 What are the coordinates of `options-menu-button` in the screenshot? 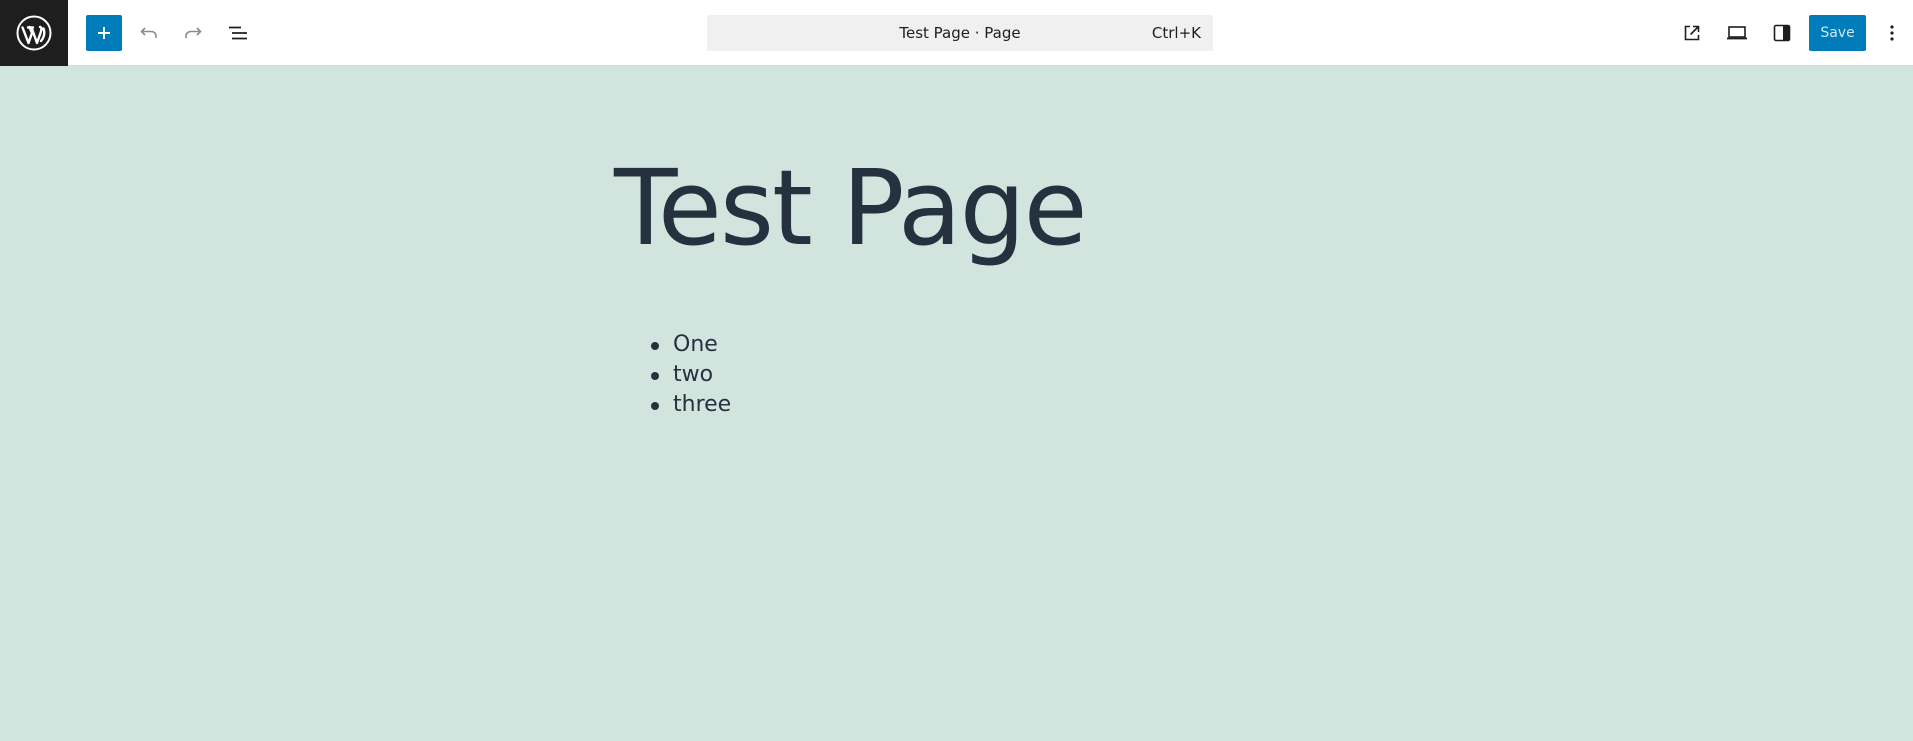 It's located at (1892, 33).